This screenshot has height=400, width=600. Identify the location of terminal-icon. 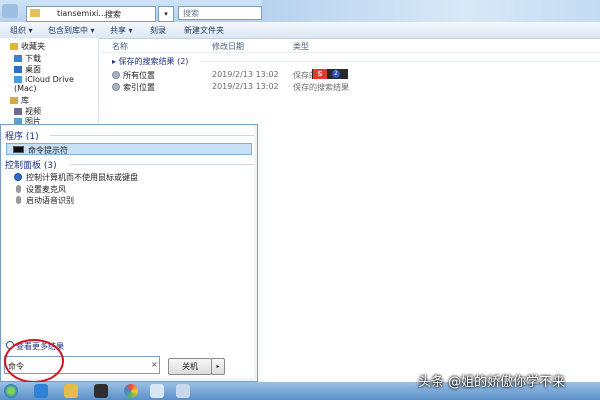
(18, 149).